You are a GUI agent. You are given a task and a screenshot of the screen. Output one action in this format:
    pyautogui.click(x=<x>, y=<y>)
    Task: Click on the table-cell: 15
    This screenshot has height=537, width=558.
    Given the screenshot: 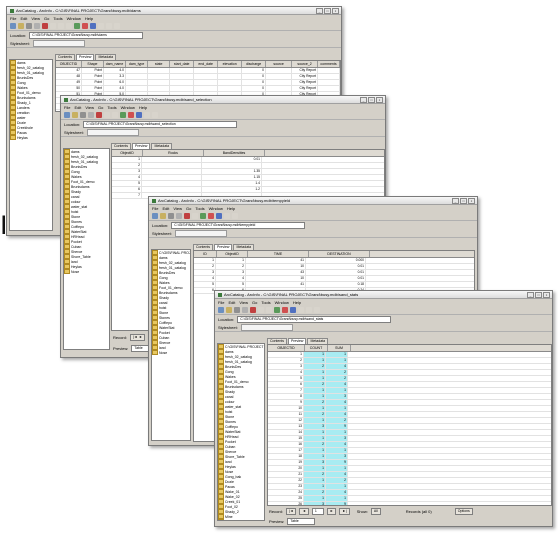 What is the action you would take?
    pyautogui.click(x=286, y=438)
    